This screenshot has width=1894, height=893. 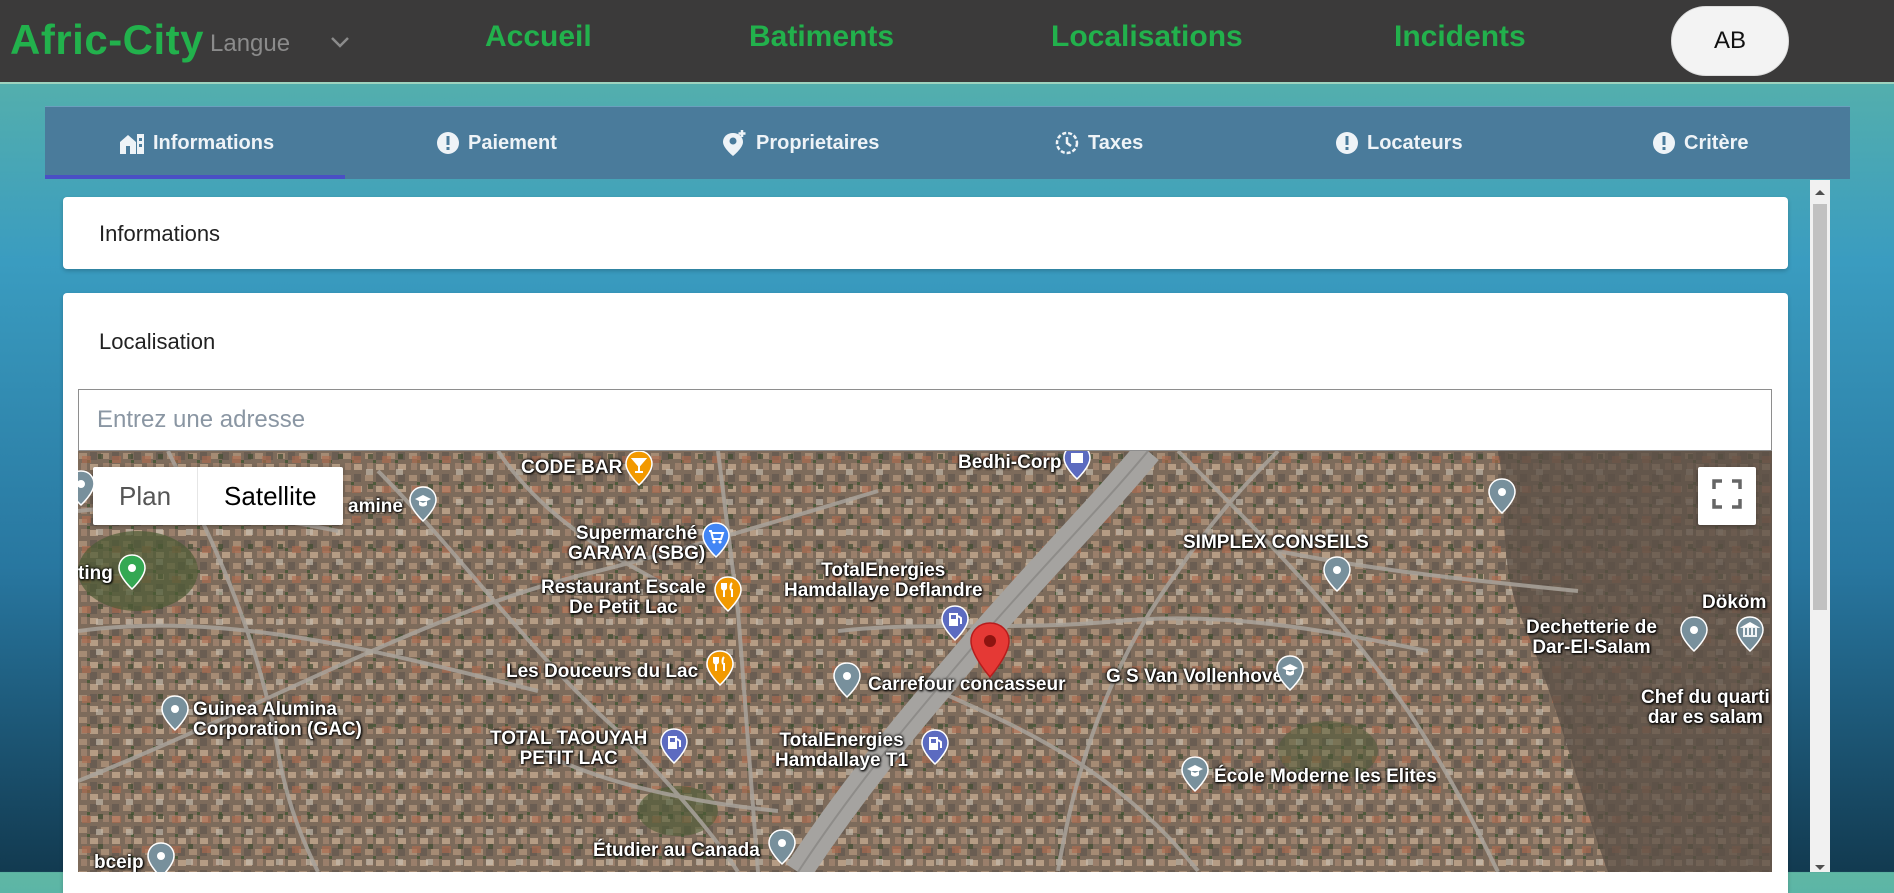 What do you see at coordinates (1200, 677) in the screenshot?
I see `poi-label: G S Van Vollenhoven` at bounding box center [1200, 677].